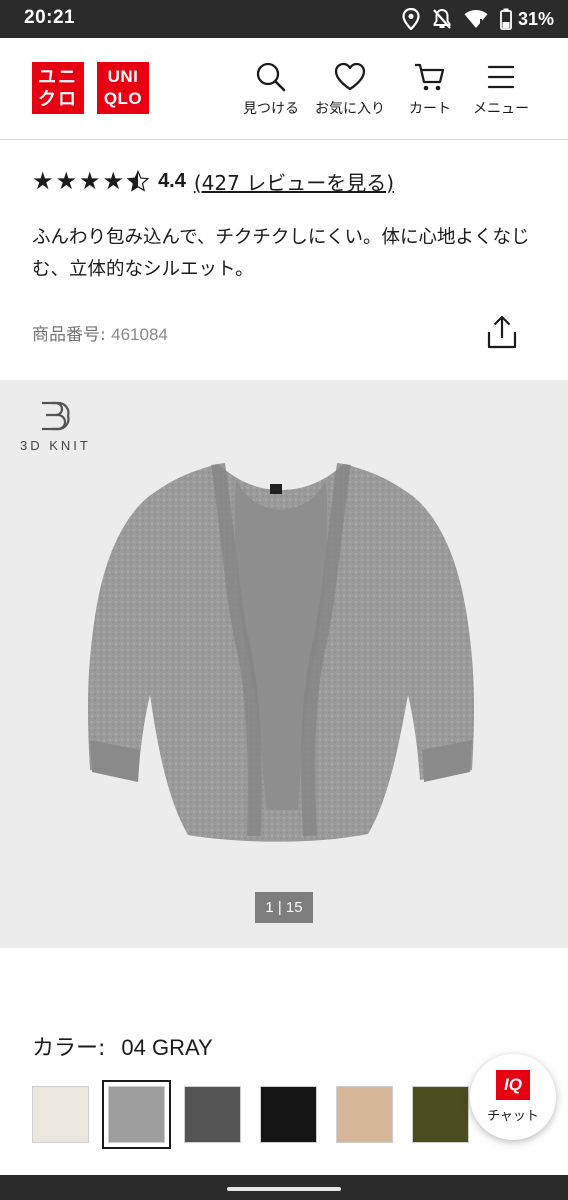 The image size is (568, 1200). What do you see at coordinates (350, 109) in the screenshot?
I see `nav-favorites-label: お気に入り` at bounding box center [350, 109].